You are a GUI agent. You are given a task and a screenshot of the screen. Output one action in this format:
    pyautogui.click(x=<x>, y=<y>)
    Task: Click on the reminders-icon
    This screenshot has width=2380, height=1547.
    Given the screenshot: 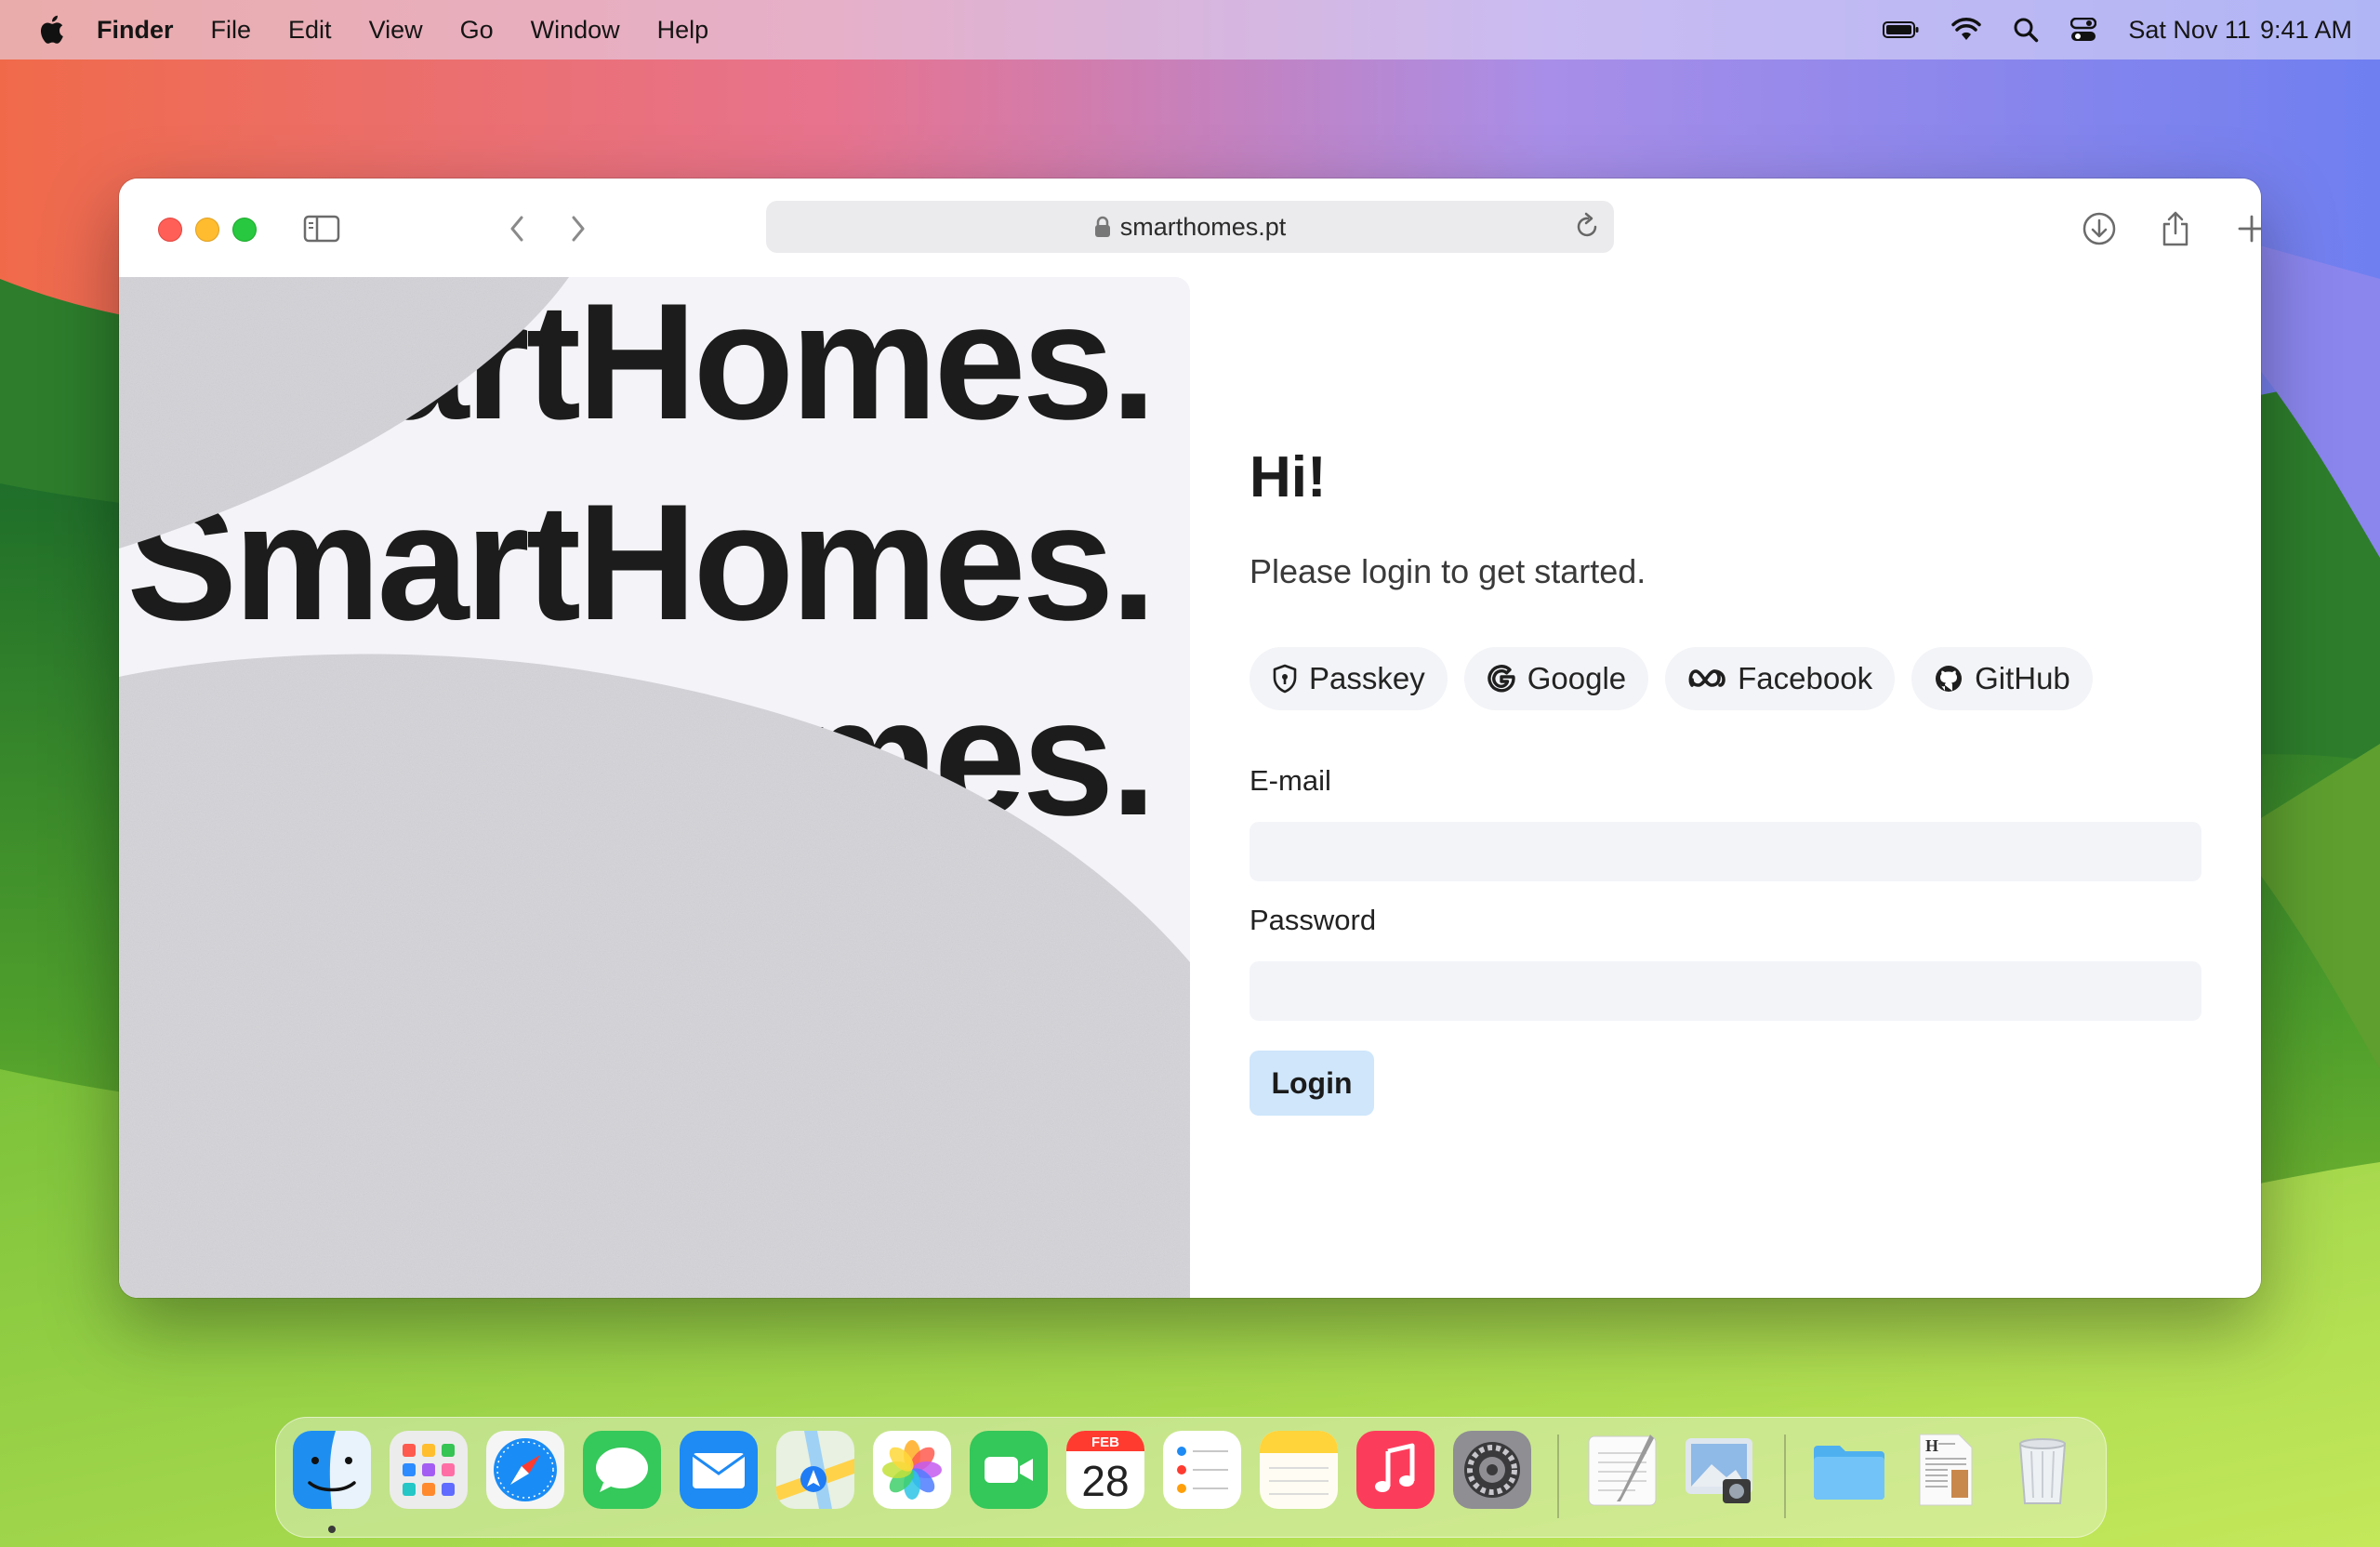 What is the action you would take?
    pyautogui.click(x=1202, y=1470)
    